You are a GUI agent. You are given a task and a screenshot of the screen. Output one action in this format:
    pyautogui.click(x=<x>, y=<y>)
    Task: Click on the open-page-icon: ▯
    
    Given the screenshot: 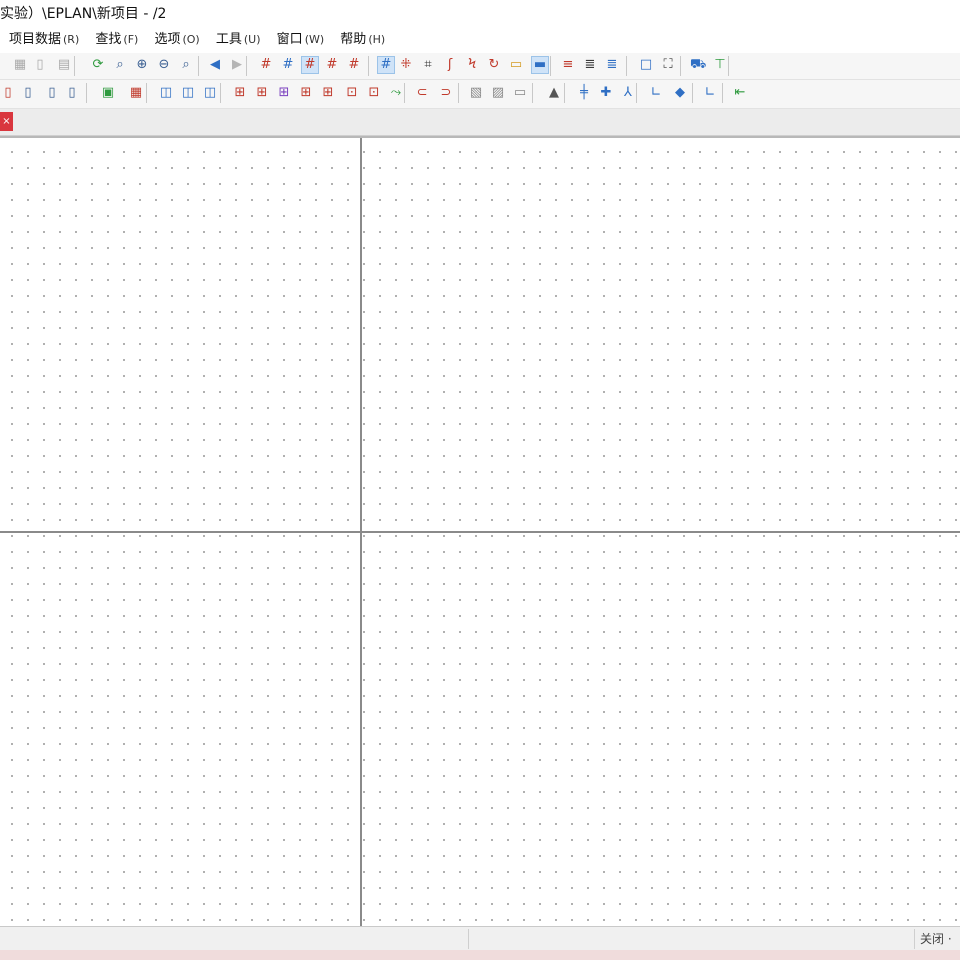 What is the action you would take?
    pyautogui.click(x=28, y=93)
    